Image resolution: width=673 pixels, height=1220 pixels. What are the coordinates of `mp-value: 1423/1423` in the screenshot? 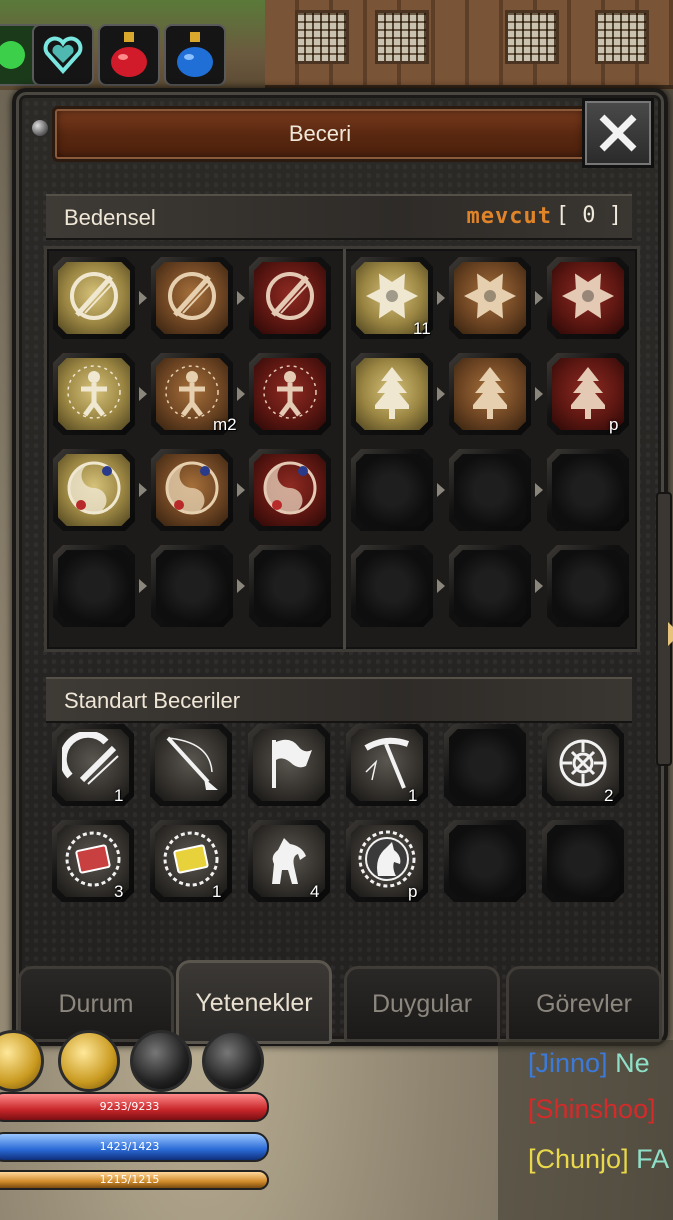 It's located at (129, 1146).